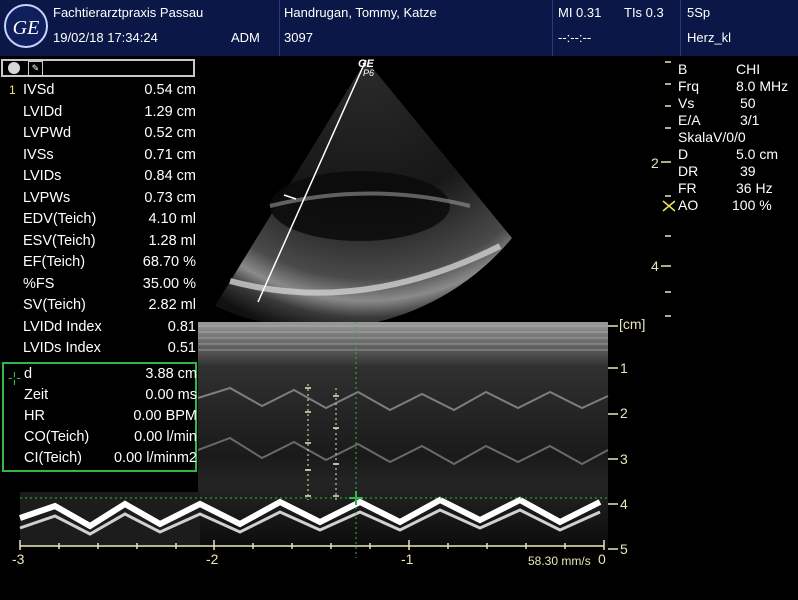  I want to click on measurement-row: LVIDs Index 0.51, so click(109, 348).